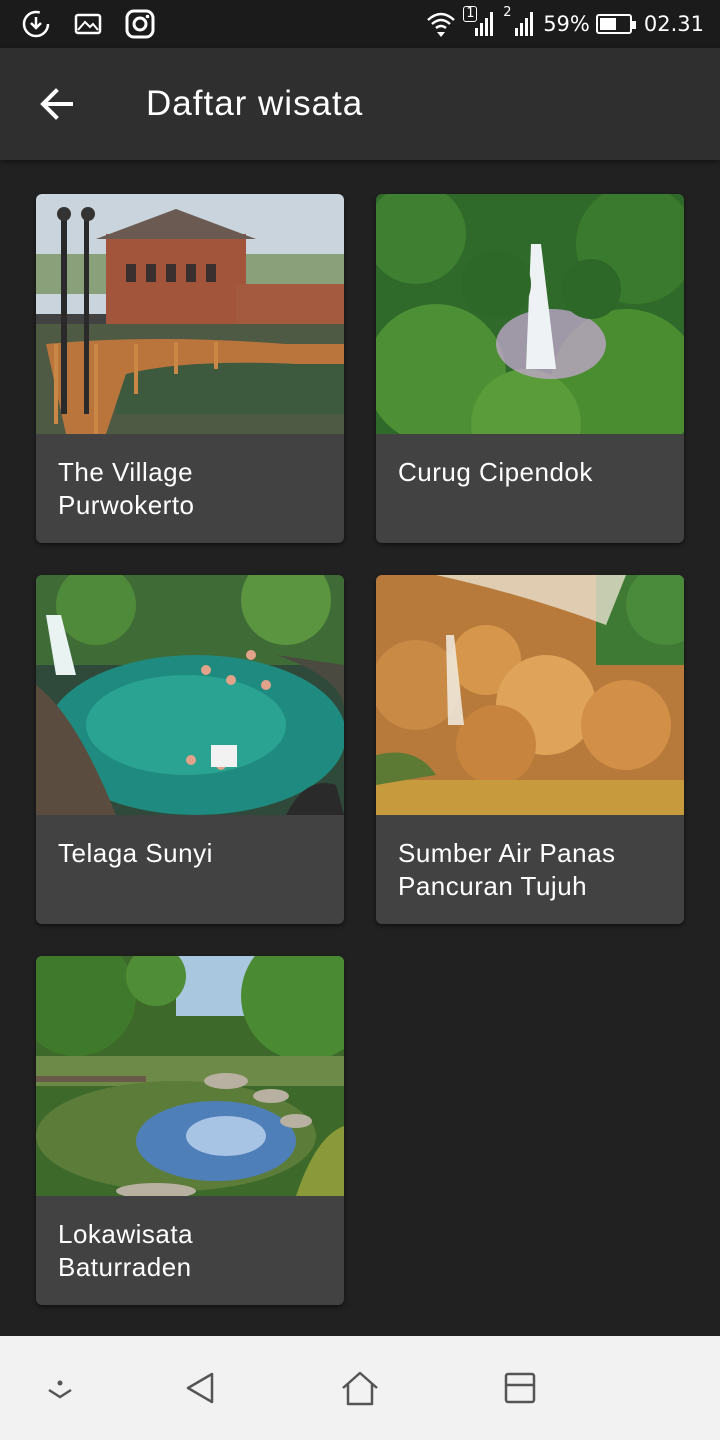 The height and width of the screenshot is (1440, 720). I want to click on nav-home-button, so click(360, 1388).